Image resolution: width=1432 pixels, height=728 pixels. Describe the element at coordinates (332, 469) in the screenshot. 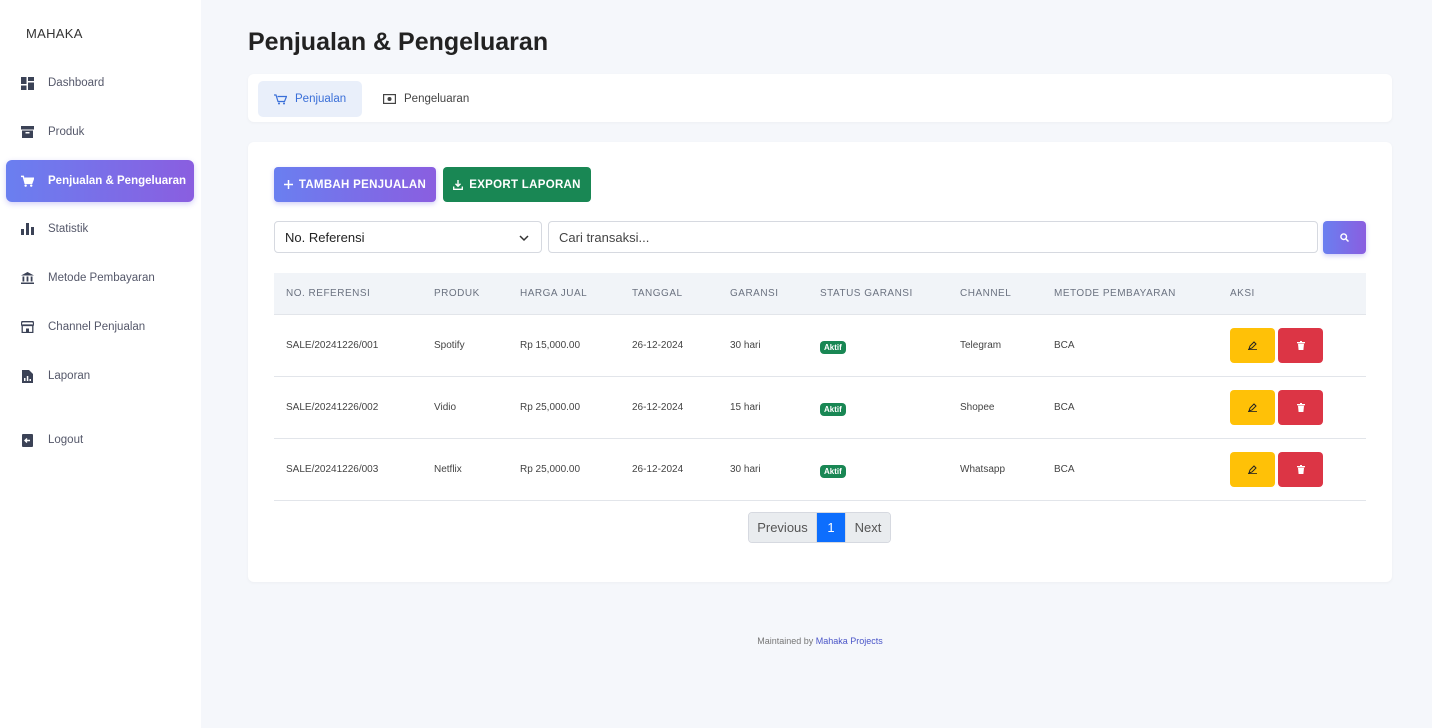

I see `cell-ref: SALE/20241226/003` at that location.